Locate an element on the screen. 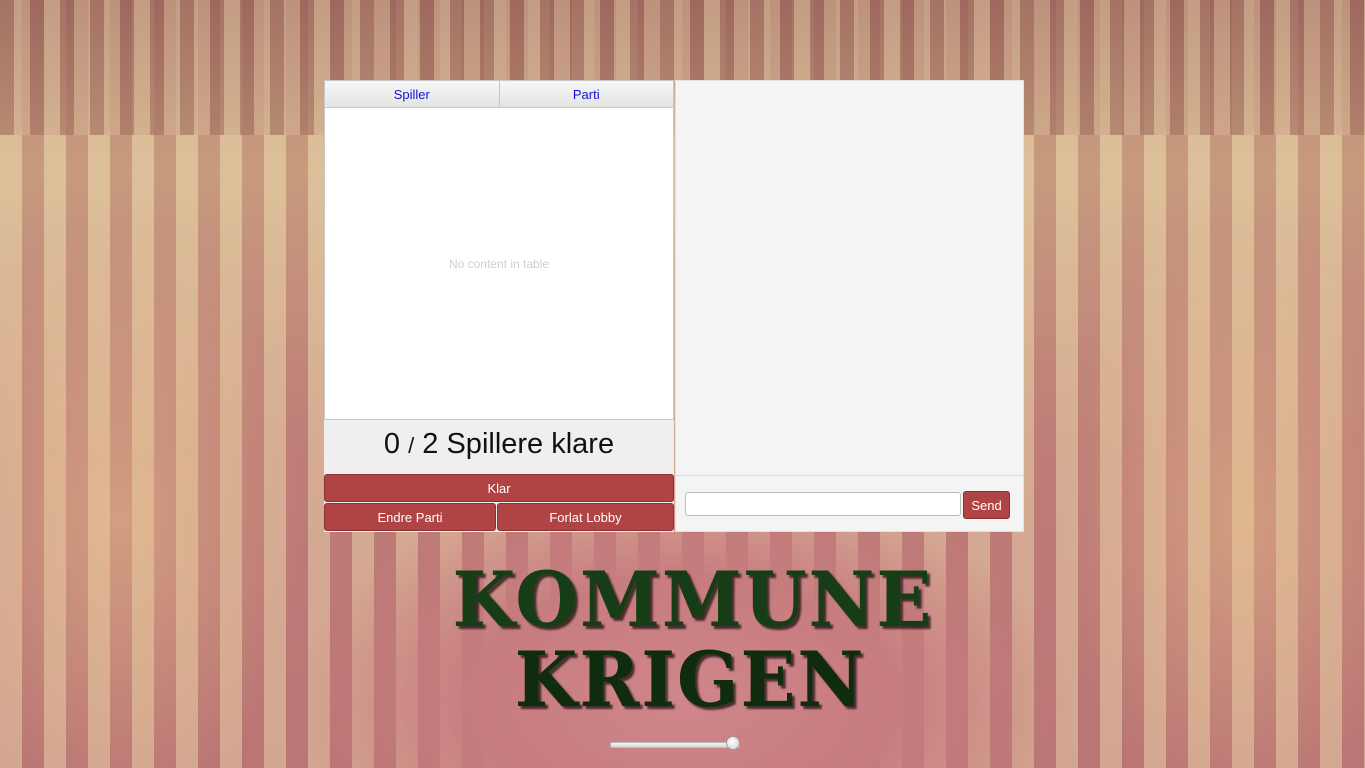  volume-slider-track is located at coordinates (675, 745).